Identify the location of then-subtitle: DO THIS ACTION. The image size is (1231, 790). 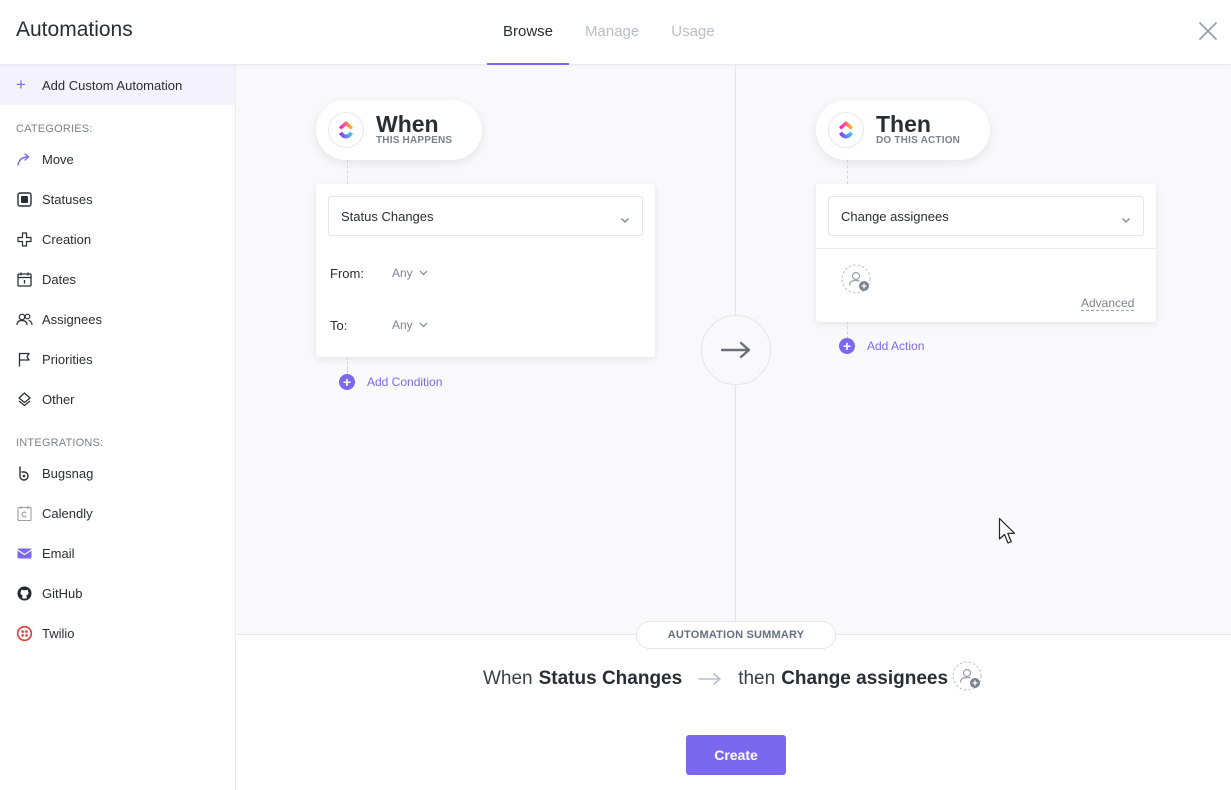
(918, 140).